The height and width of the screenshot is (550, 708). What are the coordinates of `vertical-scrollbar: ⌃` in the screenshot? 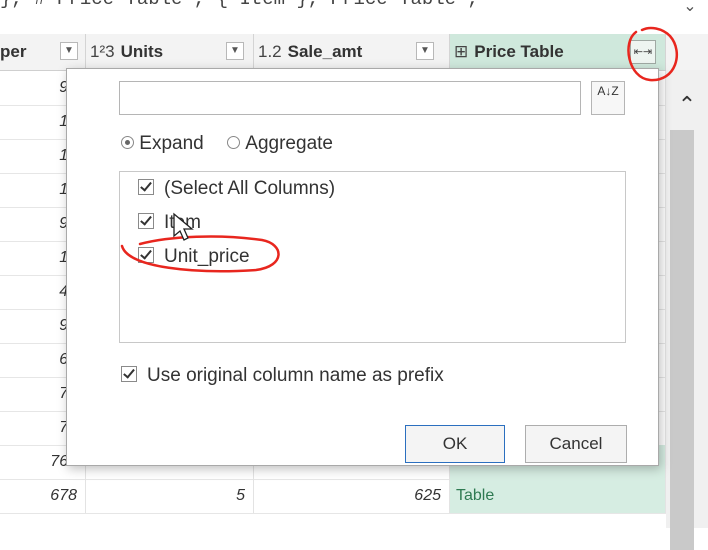 It's located at (687, 310).